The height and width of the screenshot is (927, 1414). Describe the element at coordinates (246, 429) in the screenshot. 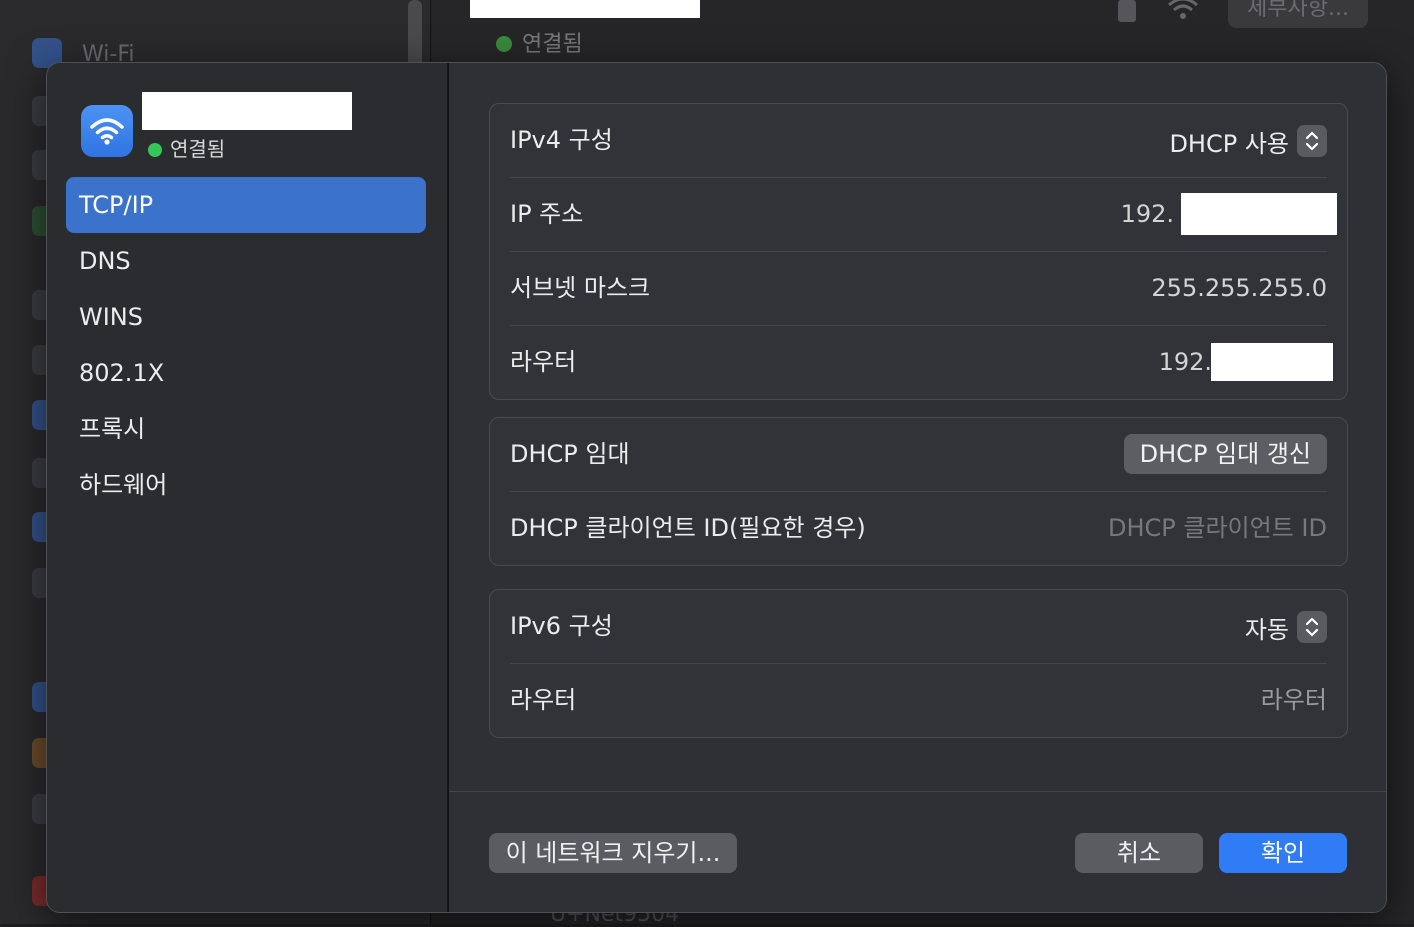

I see `nav-item-proxy: 프록시` at that location.